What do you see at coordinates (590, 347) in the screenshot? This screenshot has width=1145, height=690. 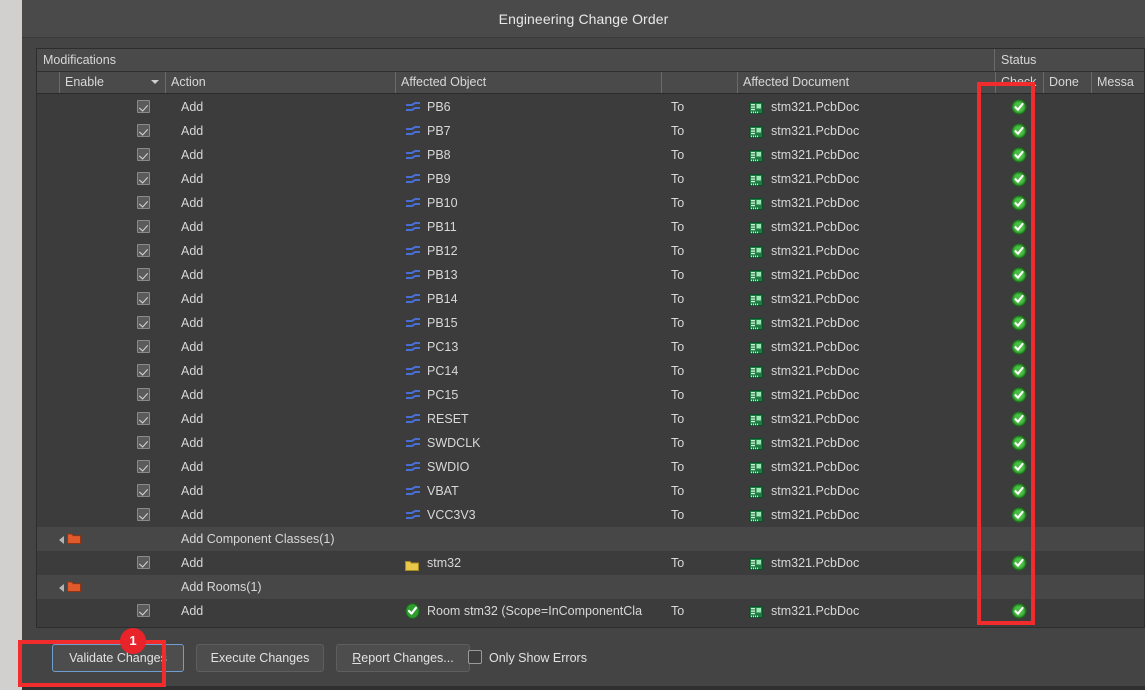 I see `table-row: Add PC13 To stm321.PcbDoc` at bounding box center [590, 347].